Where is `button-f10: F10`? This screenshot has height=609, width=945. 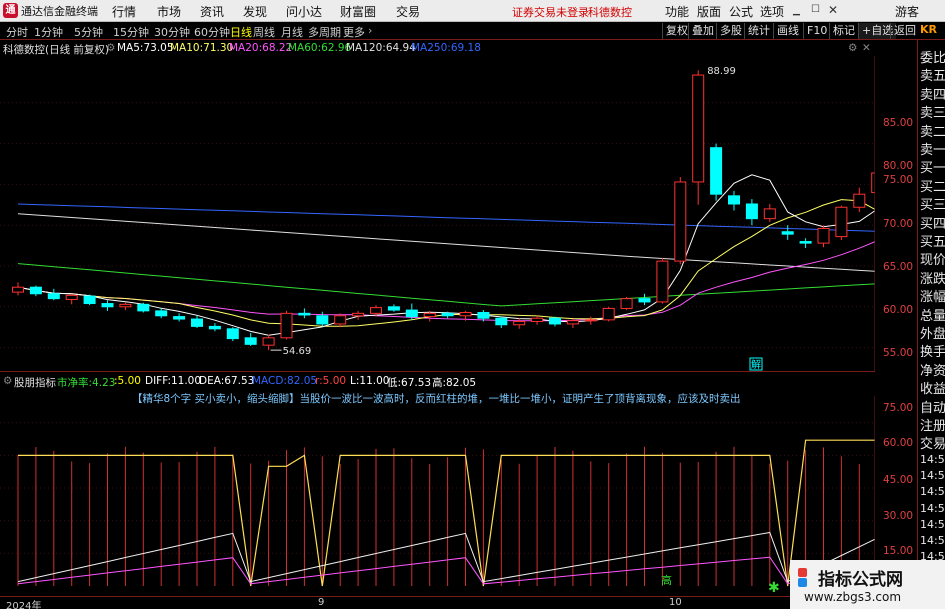 button-f10: F10 is located at coordinates (816, 31).